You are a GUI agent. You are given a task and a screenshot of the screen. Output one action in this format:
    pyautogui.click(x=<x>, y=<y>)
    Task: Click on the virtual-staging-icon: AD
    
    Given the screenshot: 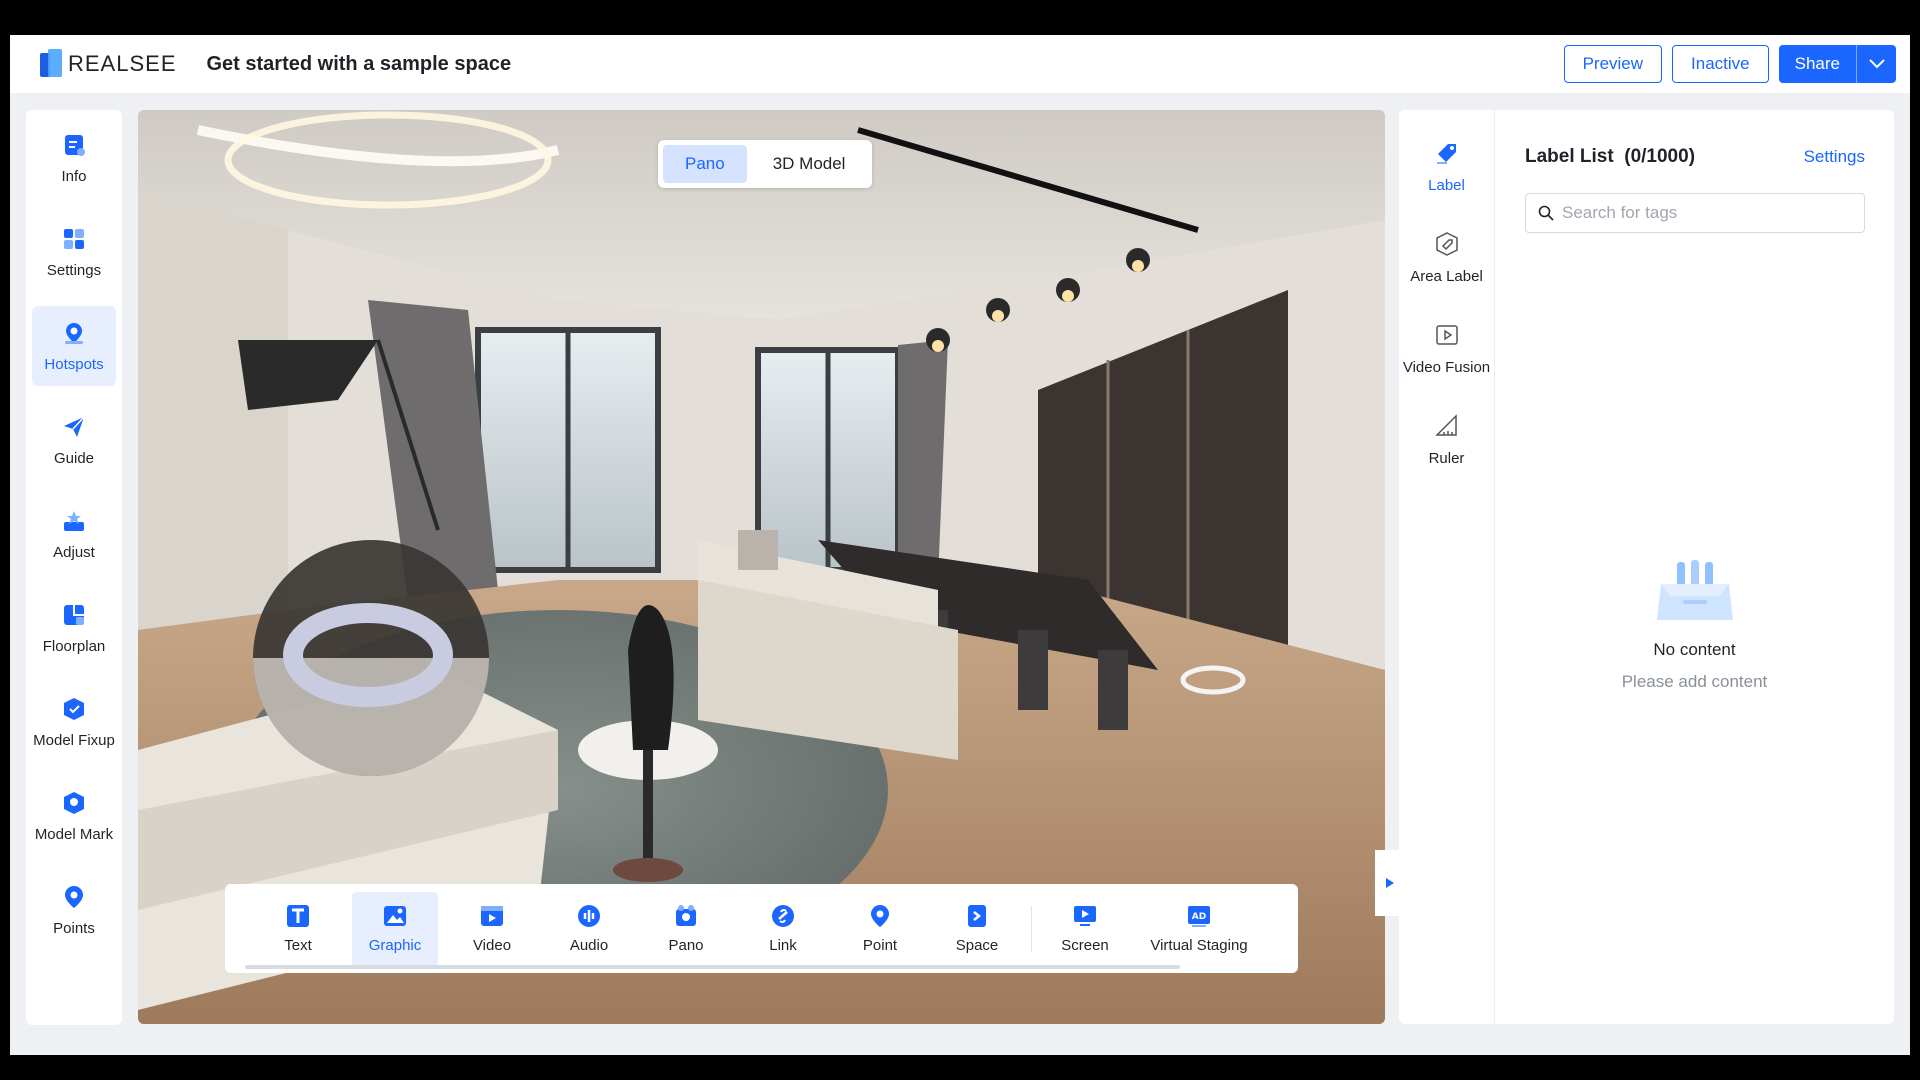 What is the action you would take?
    pyautogui.click(x=1199, y=916)
    